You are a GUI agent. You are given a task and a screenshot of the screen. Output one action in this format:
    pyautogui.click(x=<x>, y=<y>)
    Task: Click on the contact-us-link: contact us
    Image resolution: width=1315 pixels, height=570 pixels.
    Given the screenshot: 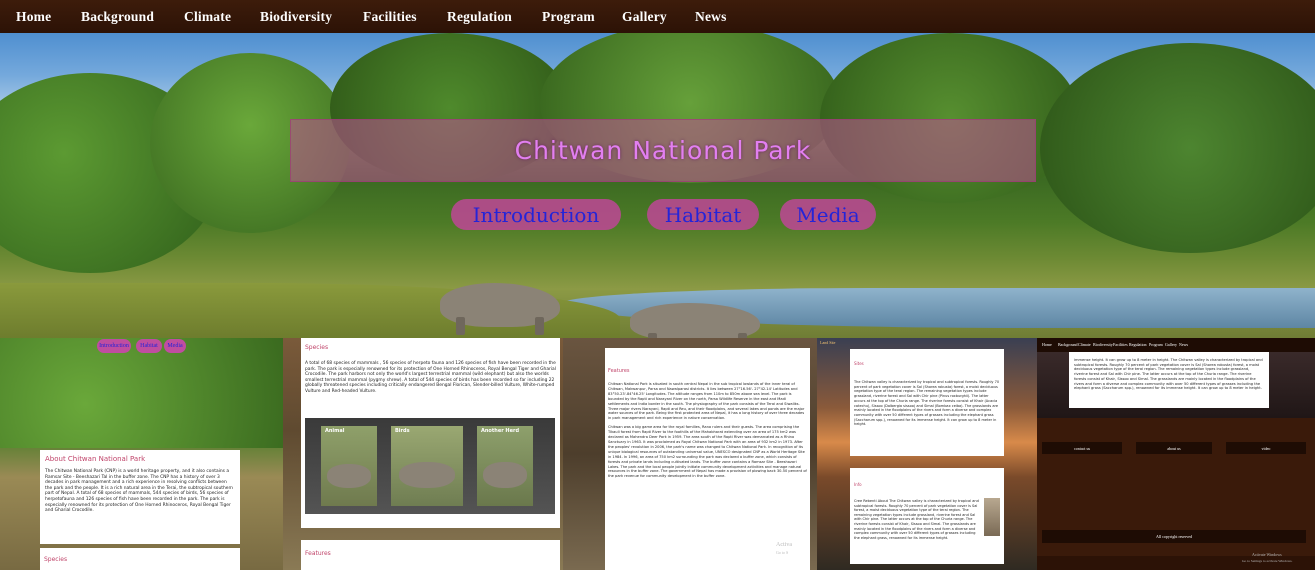 What is the action you would take?
    pyautogui.click(x=1082, y=448)
    